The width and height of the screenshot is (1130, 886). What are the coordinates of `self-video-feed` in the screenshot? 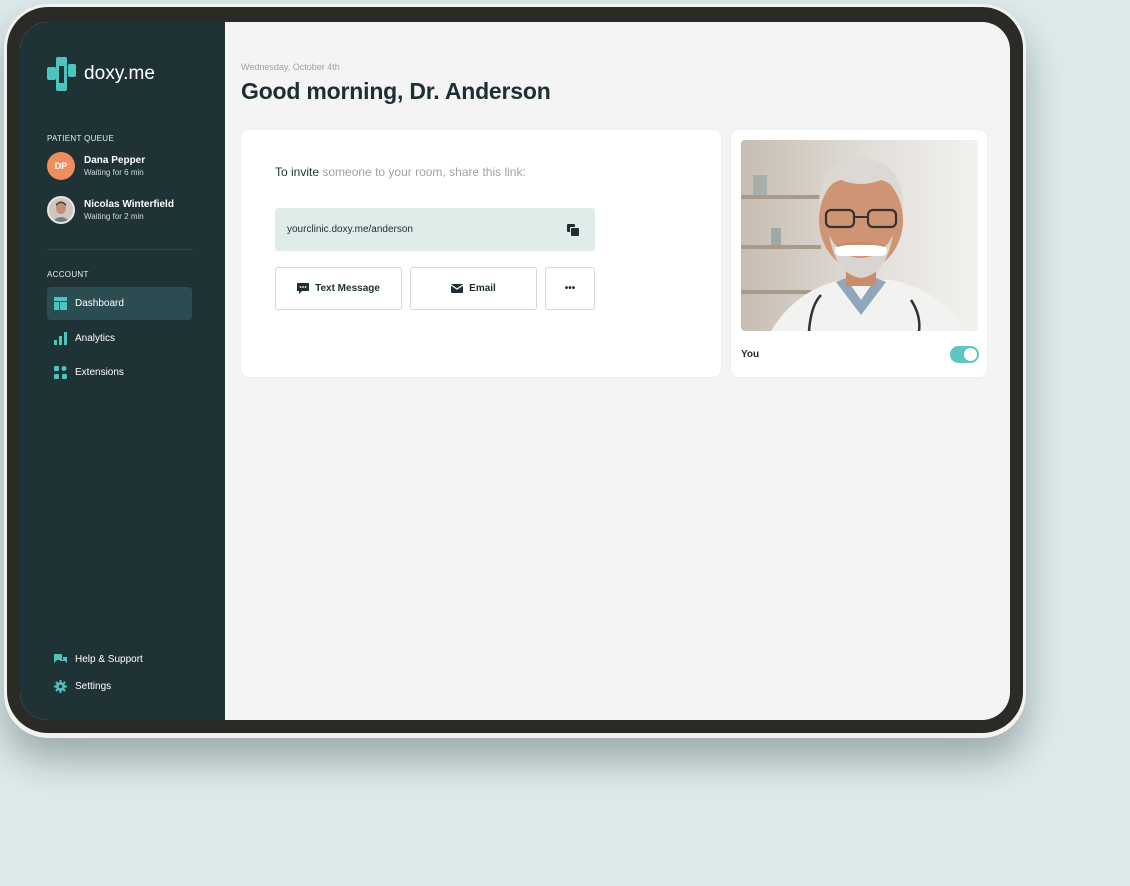 It's located at (859, 235).